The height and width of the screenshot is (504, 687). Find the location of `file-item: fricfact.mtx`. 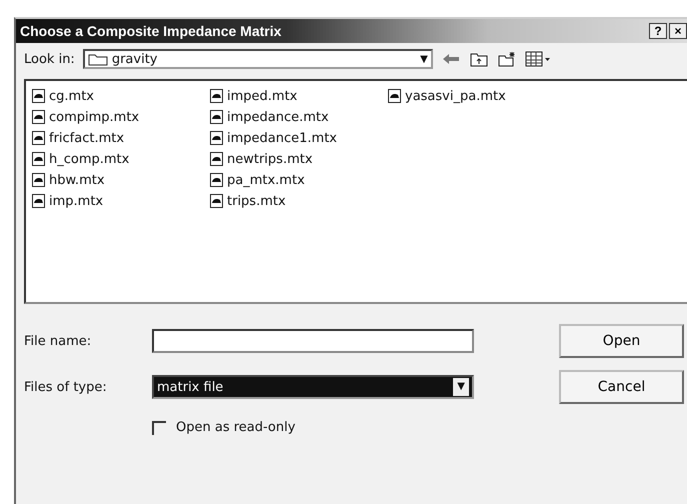

file-item: fricfact.mtx is located at coordinates (78, 138).